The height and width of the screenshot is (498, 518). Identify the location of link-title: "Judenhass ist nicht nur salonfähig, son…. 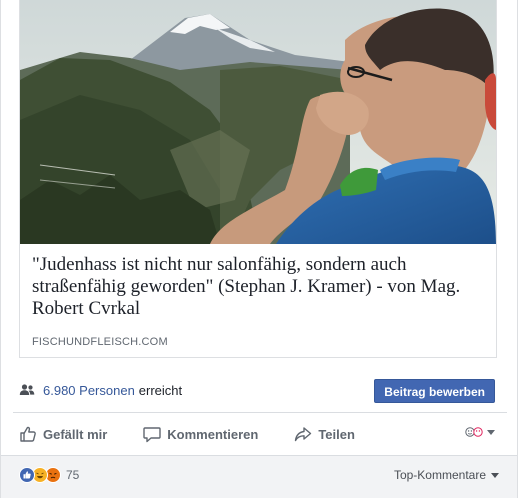
(258, 287).